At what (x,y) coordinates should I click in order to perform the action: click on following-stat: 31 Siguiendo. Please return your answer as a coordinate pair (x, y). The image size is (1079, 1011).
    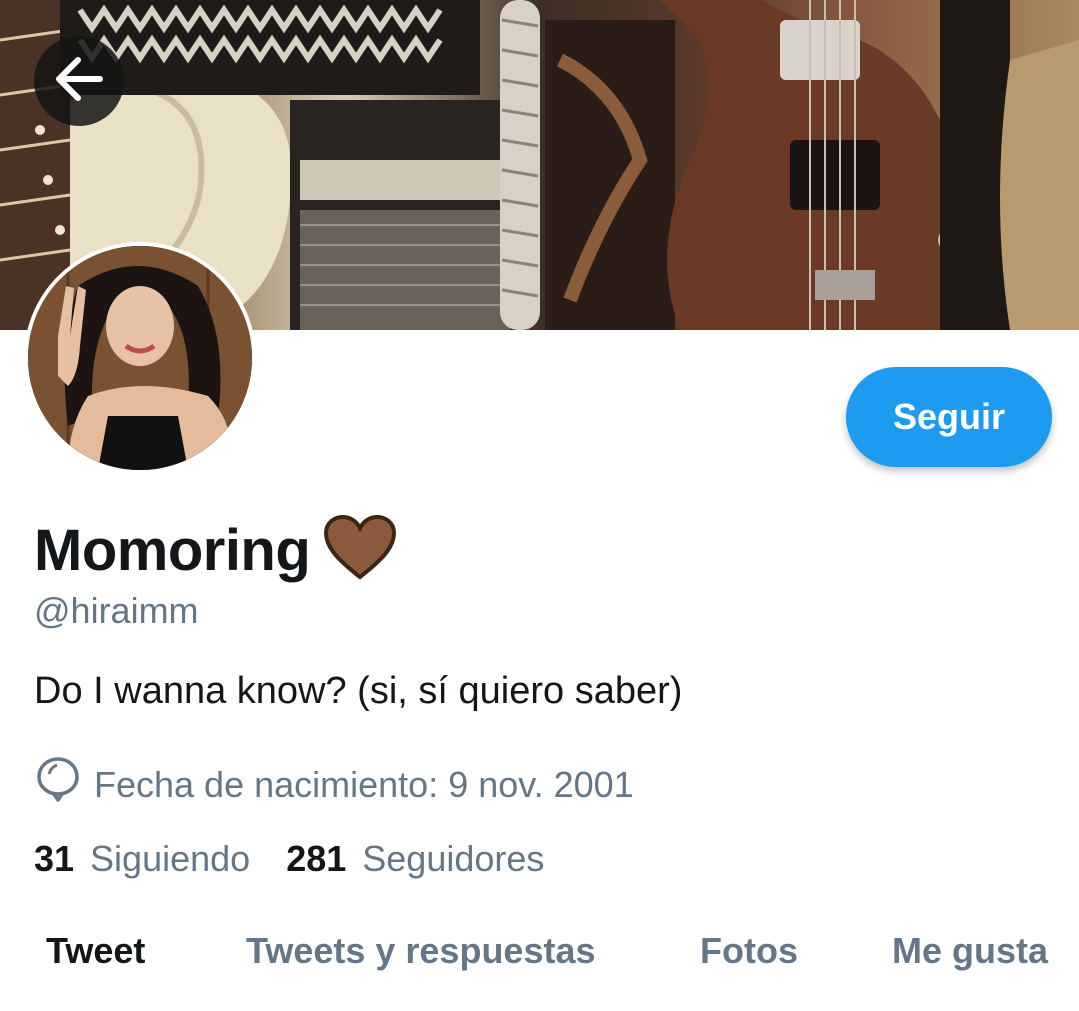
    Looking at the image, I should click on (142, 859).